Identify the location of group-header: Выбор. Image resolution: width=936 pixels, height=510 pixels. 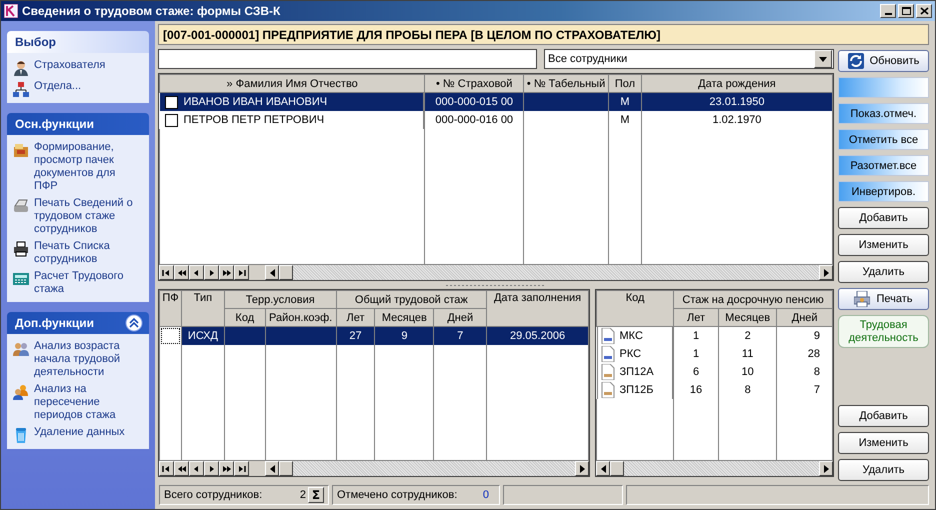
(78, 42).